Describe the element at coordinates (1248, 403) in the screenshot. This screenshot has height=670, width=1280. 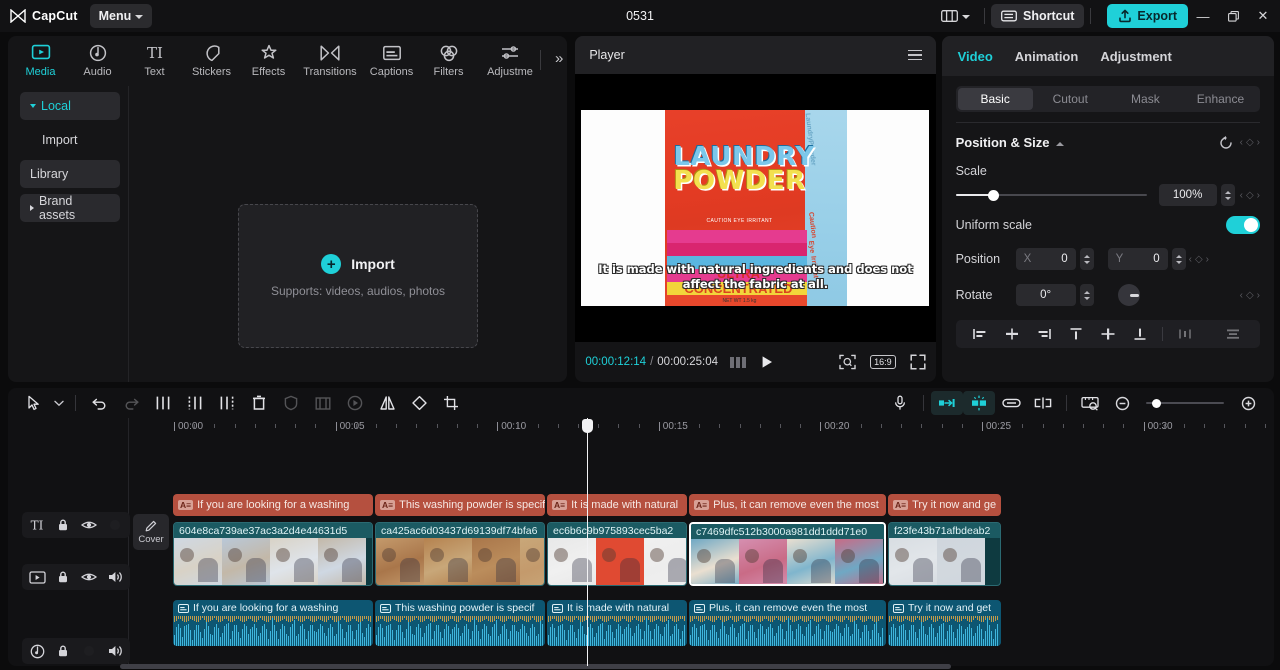
I see `zoom-in-icon` at that location.